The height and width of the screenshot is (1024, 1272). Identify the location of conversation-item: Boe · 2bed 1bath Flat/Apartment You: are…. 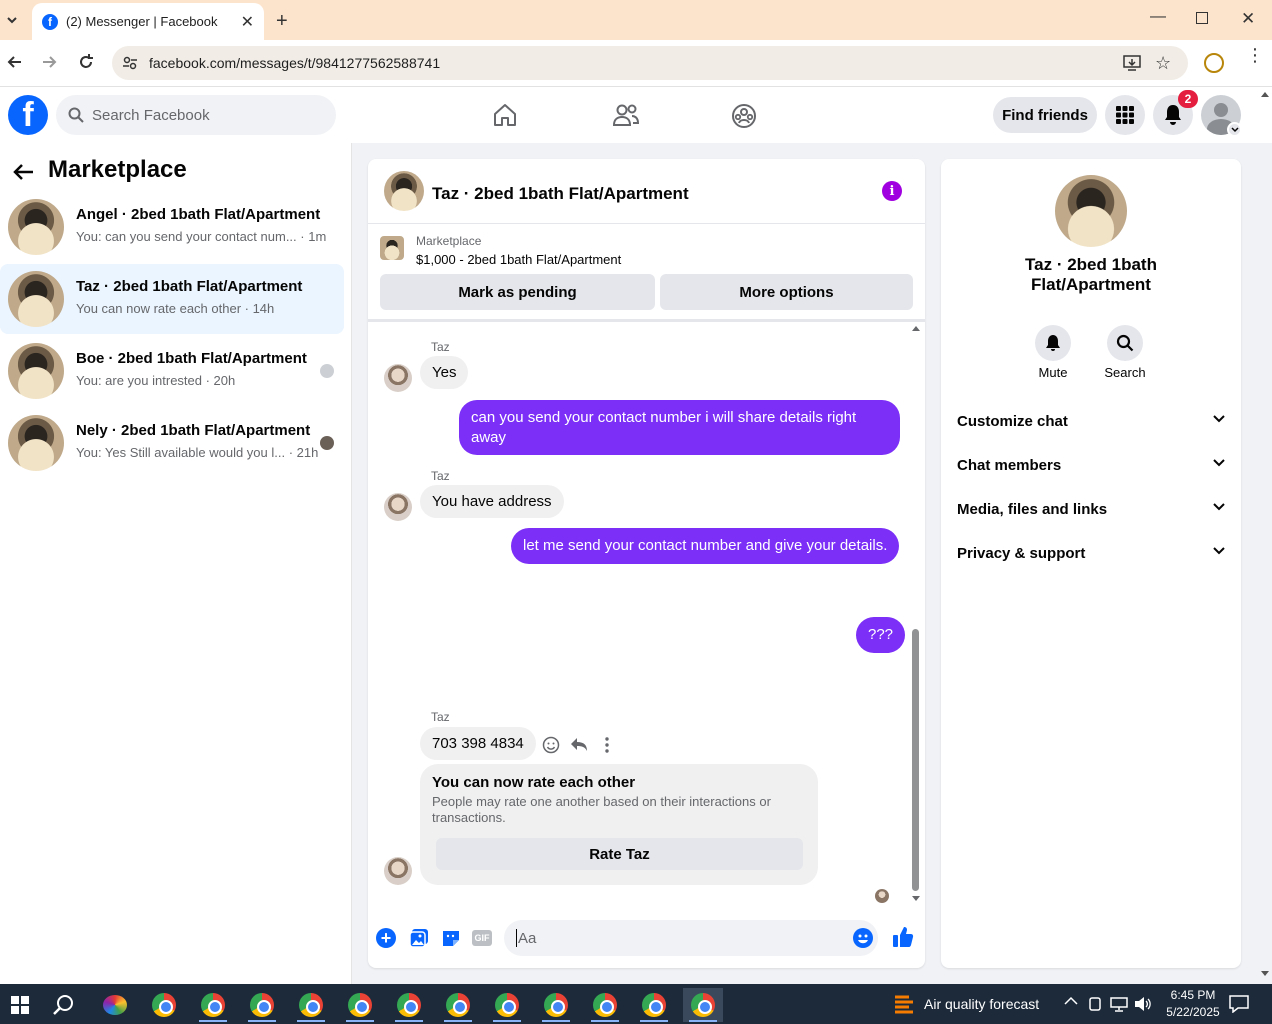
(172, 371).